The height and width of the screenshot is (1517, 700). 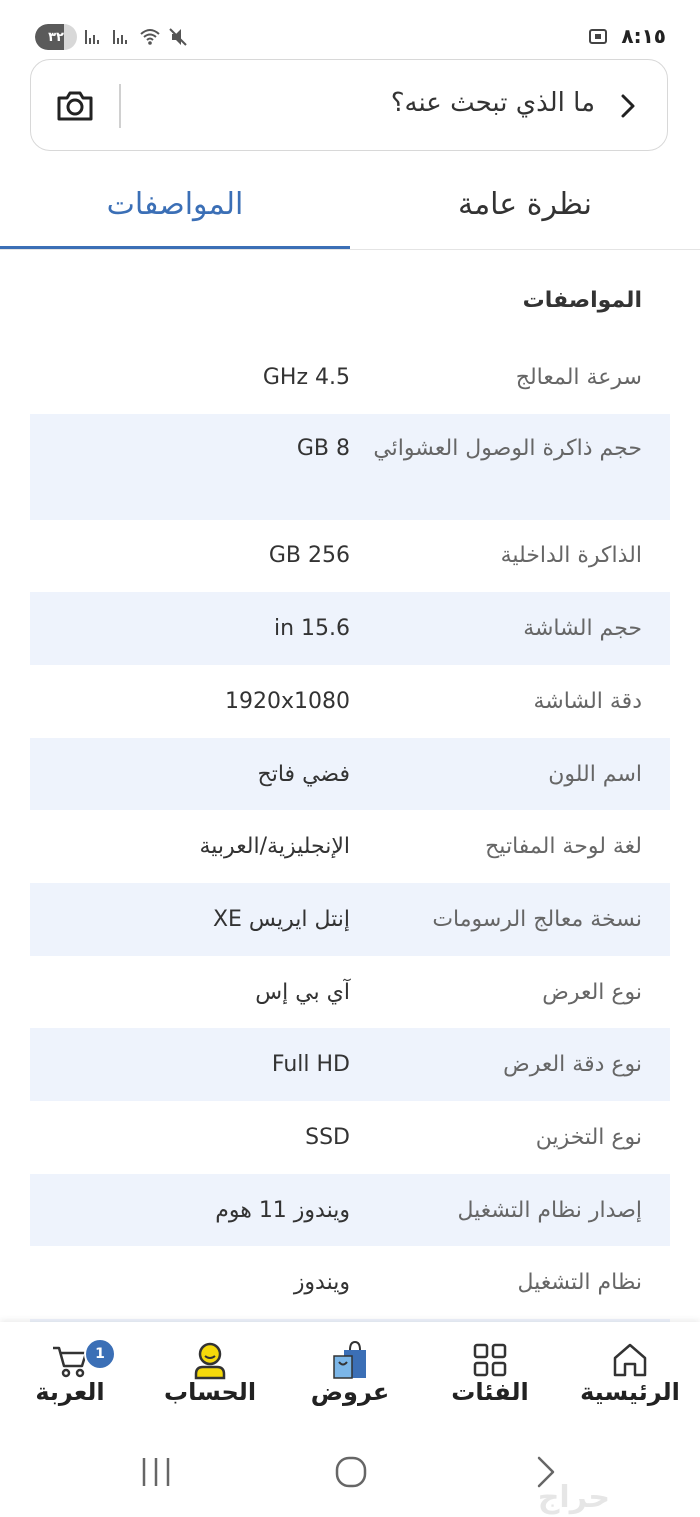 I want to click on nav-categories-label: الفئات, so click(x=490, y=1392).